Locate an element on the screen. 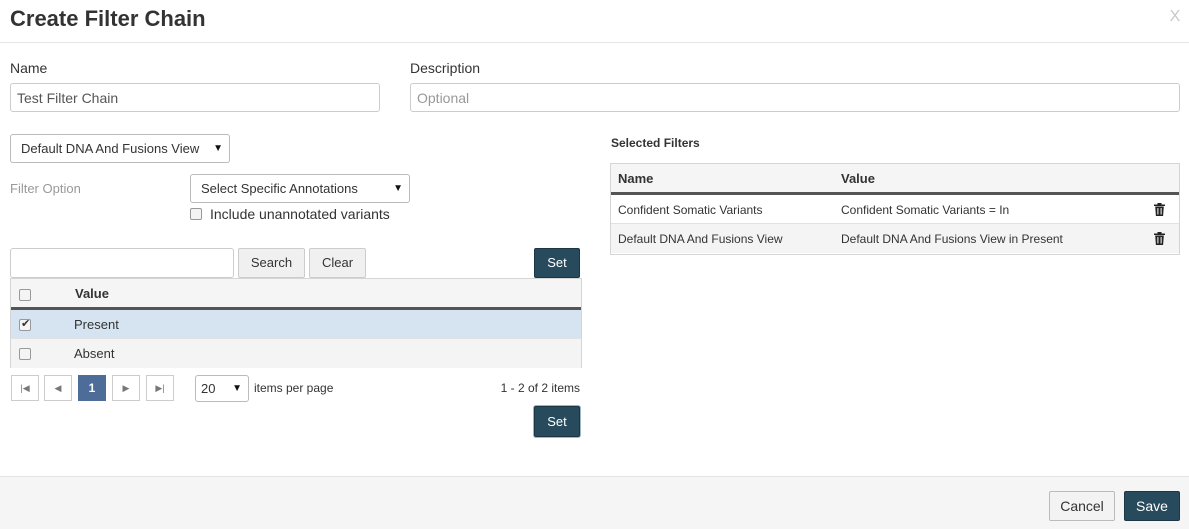 The image size is (1189, 529). current-page-button: 1 is located at coordinates (92, 388).